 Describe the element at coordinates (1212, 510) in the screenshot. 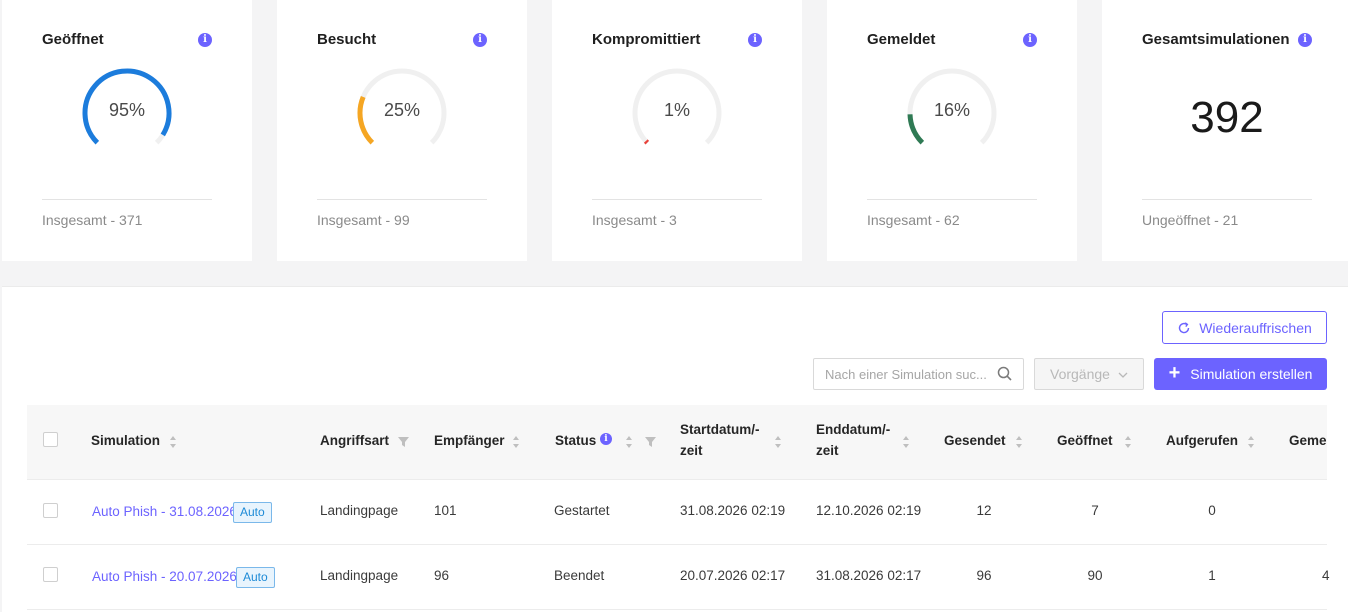

I see `visited-cell: 0` at that location.